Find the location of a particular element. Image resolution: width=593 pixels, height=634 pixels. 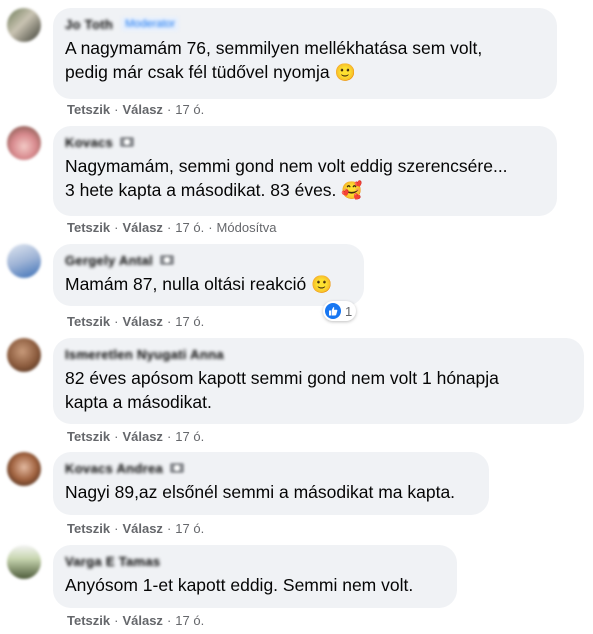

comment-author: Ismeretlen Nyugati Anna is located at coordinates (144, 354).